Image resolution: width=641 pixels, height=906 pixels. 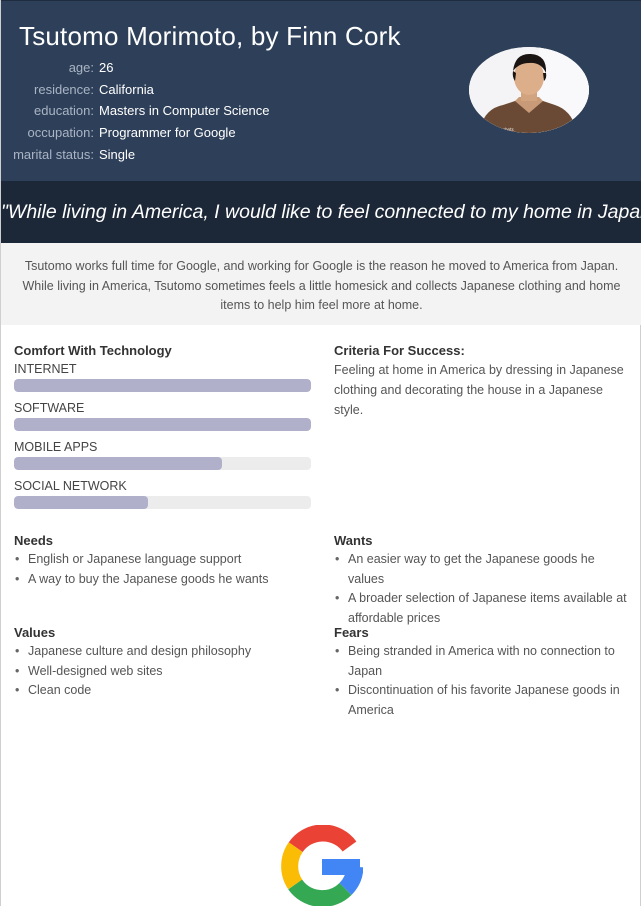 I want to click on list-item: Japanese culture and design philosophy, so click(x=164, y=652).